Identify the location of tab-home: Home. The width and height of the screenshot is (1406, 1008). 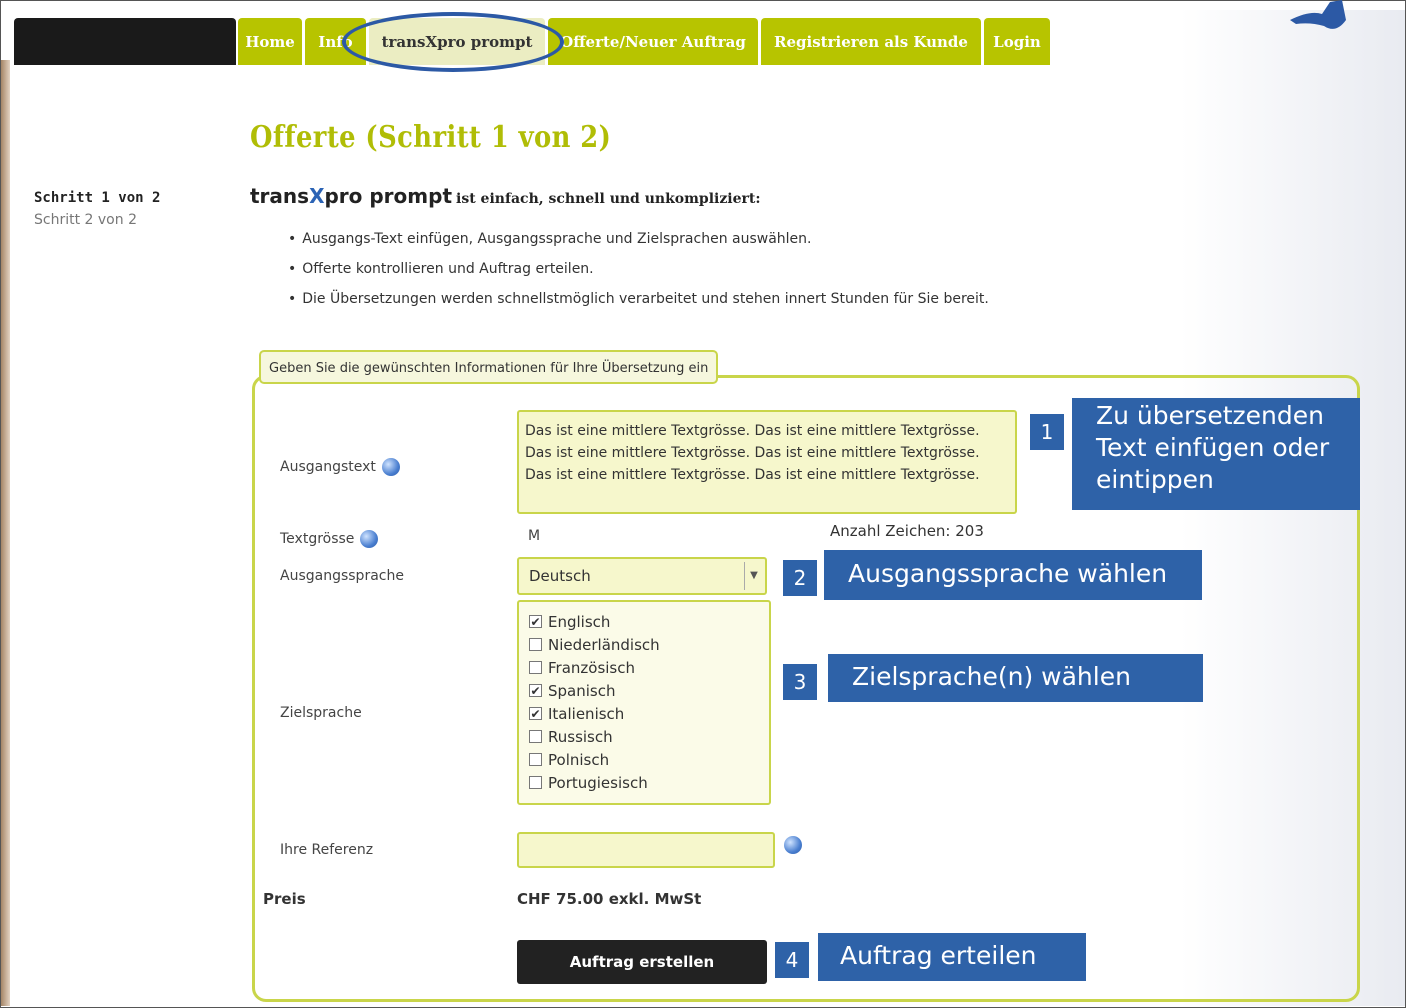
(270, 41).